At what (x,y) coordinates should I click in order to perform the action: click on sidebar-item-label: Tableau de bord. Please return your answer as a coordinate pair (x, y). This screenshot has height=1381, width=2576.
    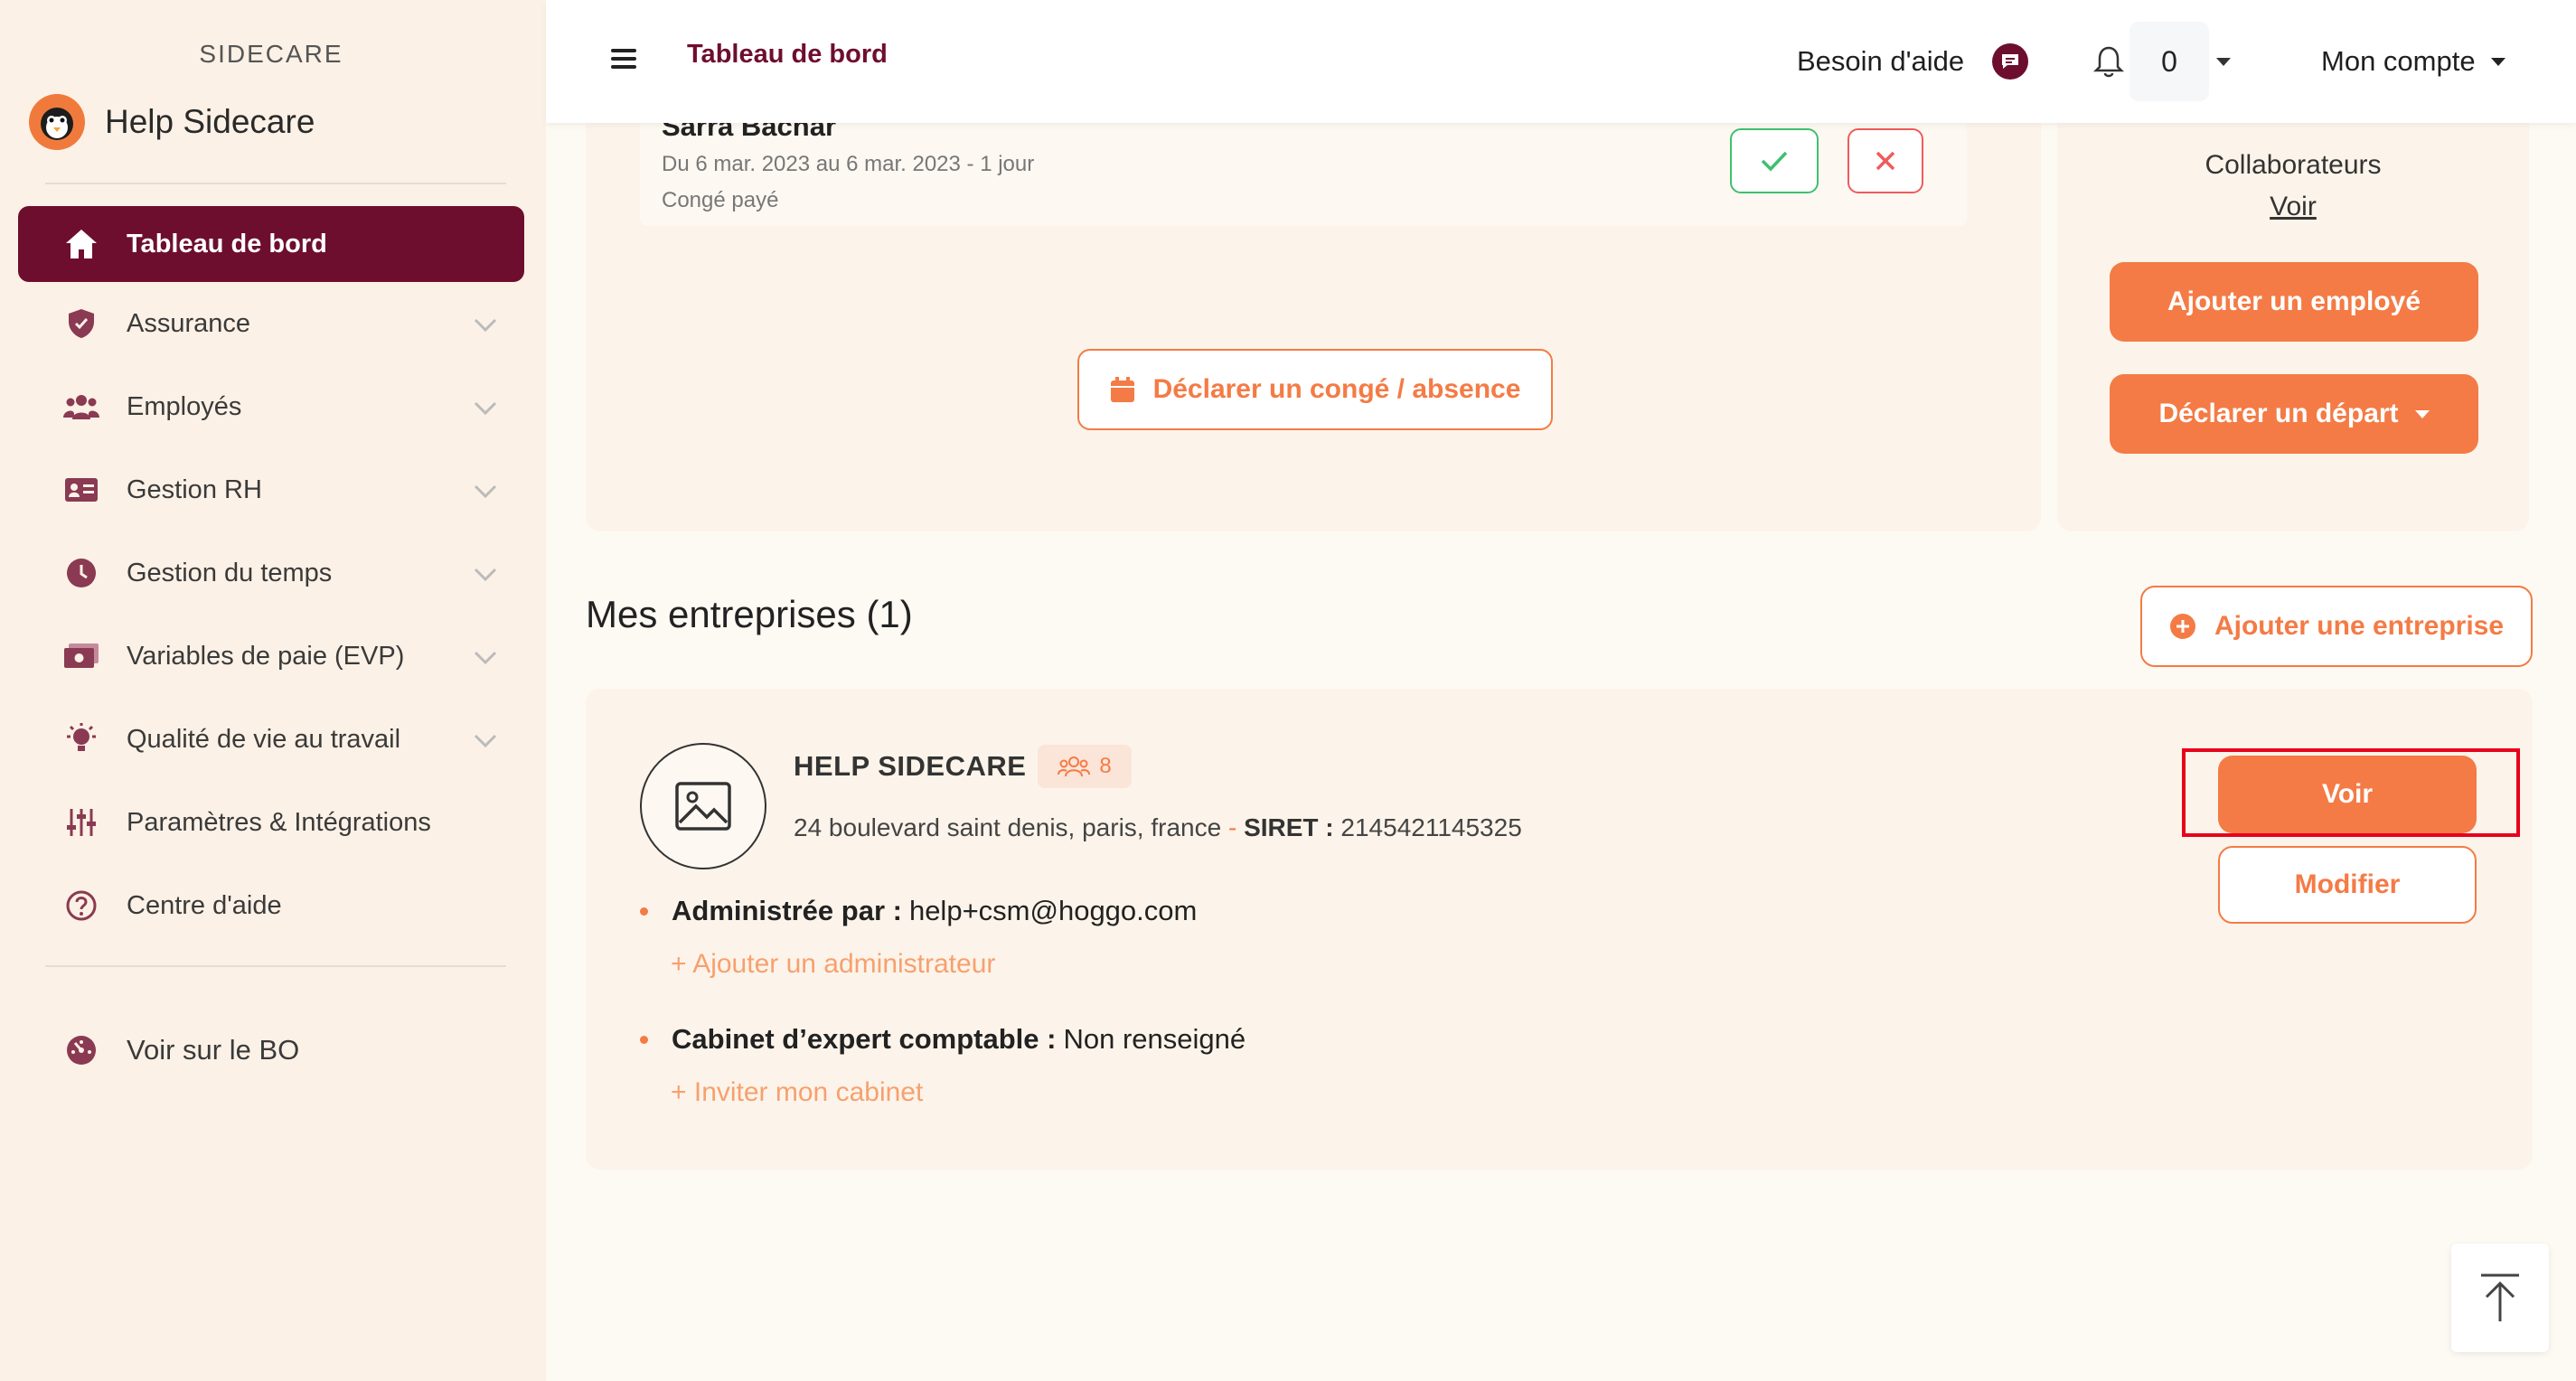
    Looking at the image, I should click on (227, 243).